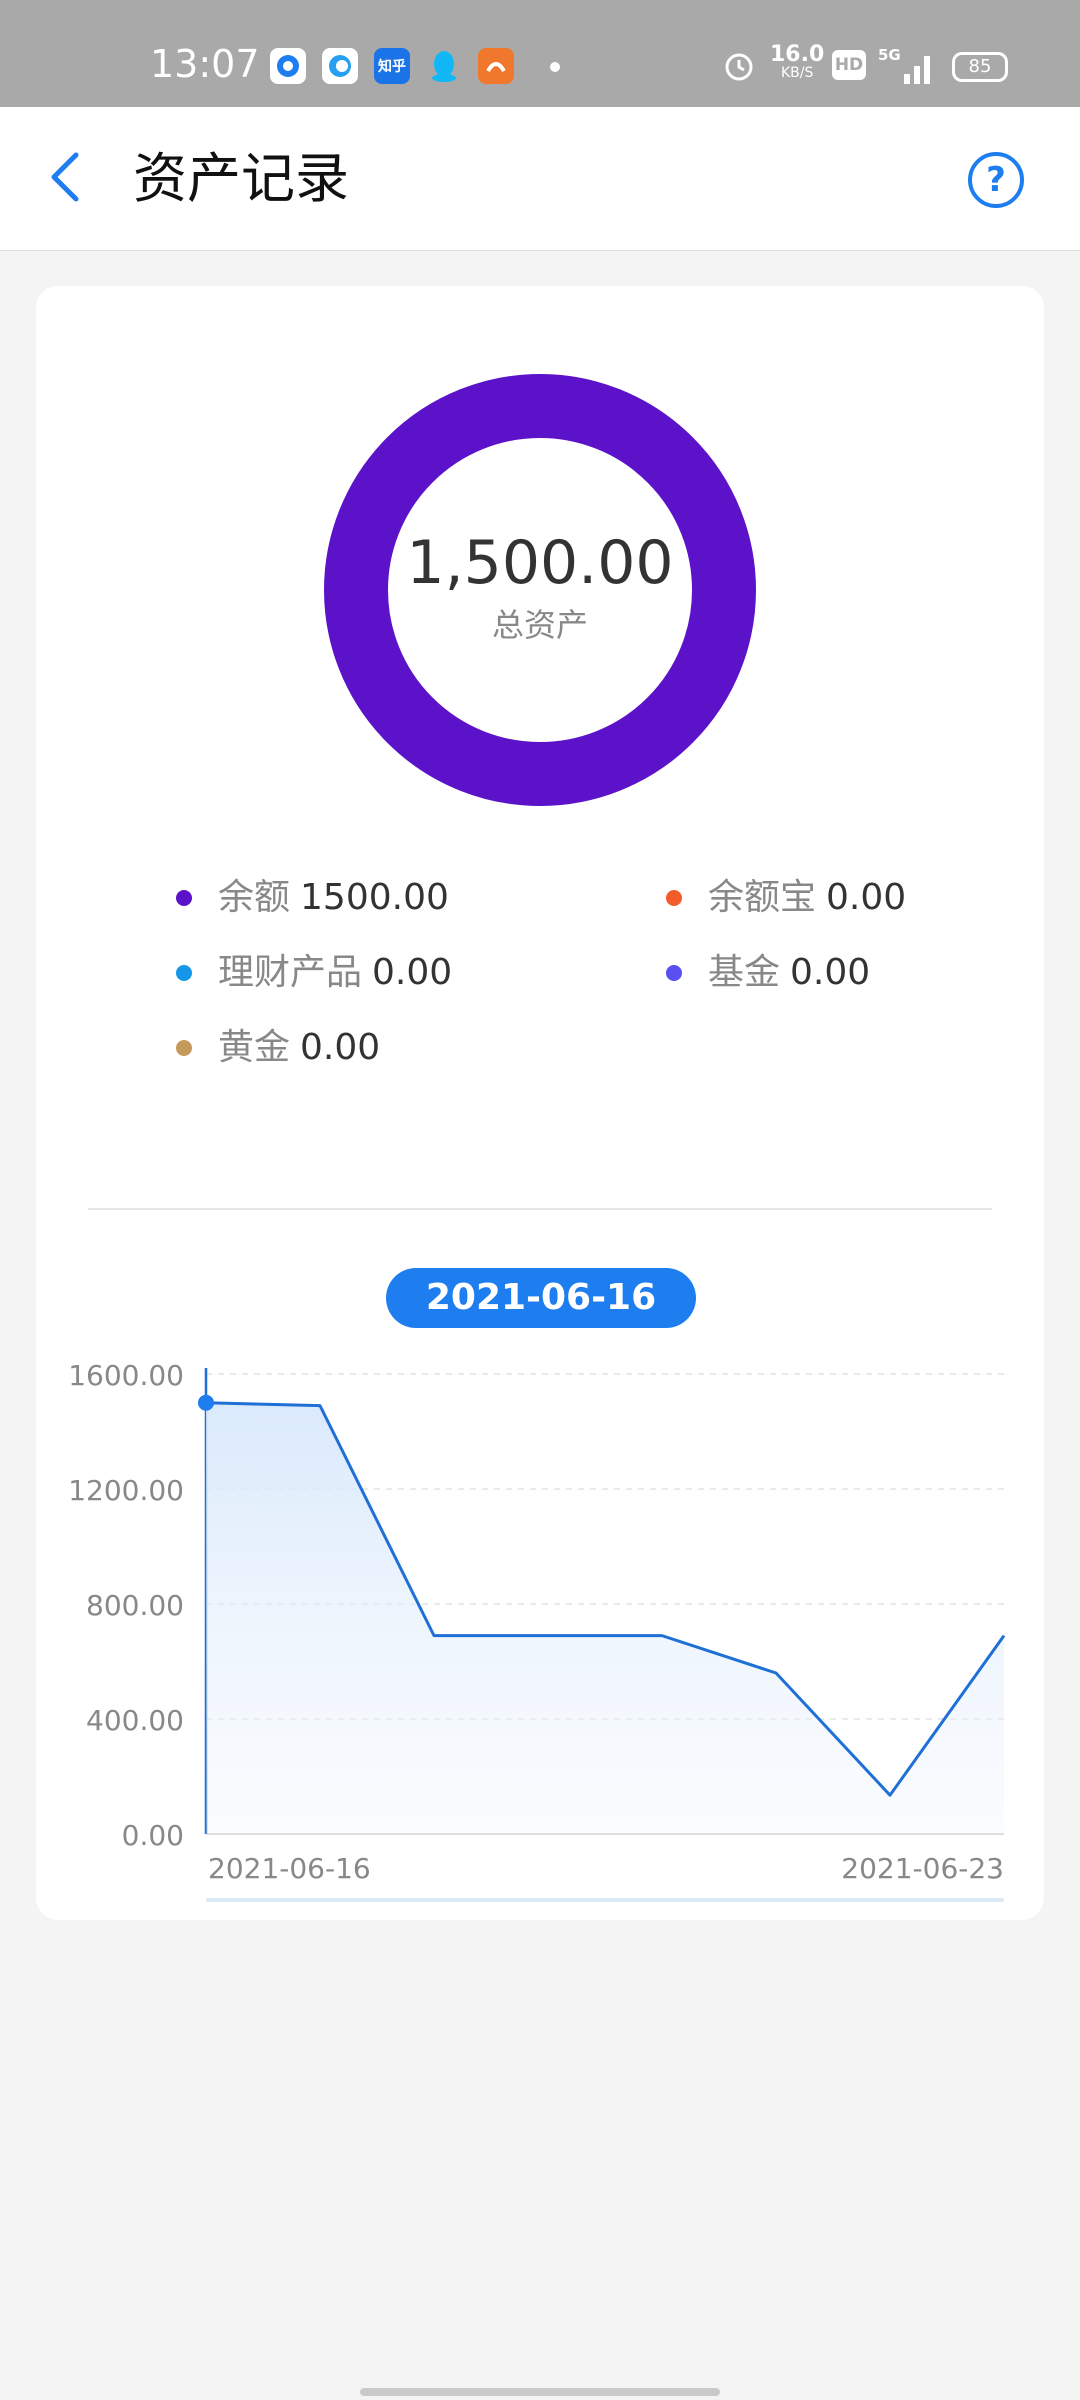 This screenshot has height=2400, width=1080. I want to click on home-indicator, so click(540, 2392).